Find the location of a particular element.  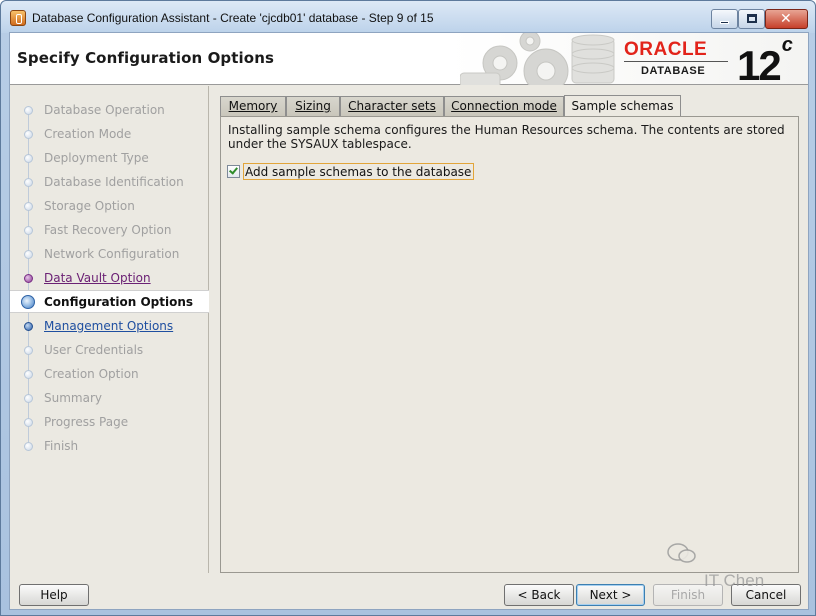

nav-step-label: Summary is located at coordinates (73, 398).